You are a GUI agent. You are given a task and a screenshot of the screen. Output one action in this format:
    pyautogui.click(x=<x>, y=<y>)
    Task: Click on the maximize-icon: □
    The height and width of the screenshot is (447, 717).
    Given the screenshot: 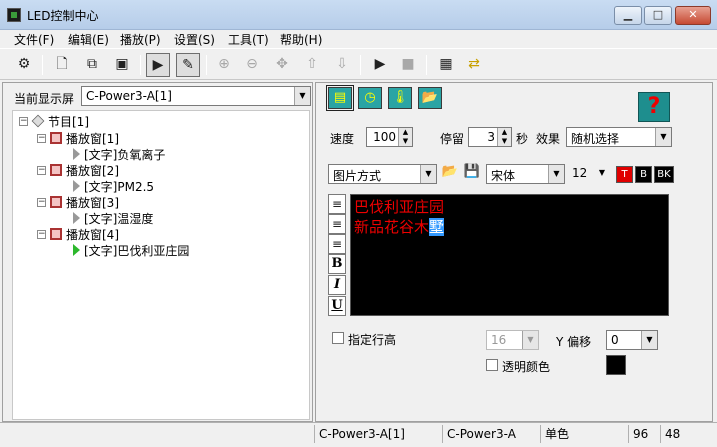 What is the action you would take?
    pyautogui.click(x=658, y=14)
    